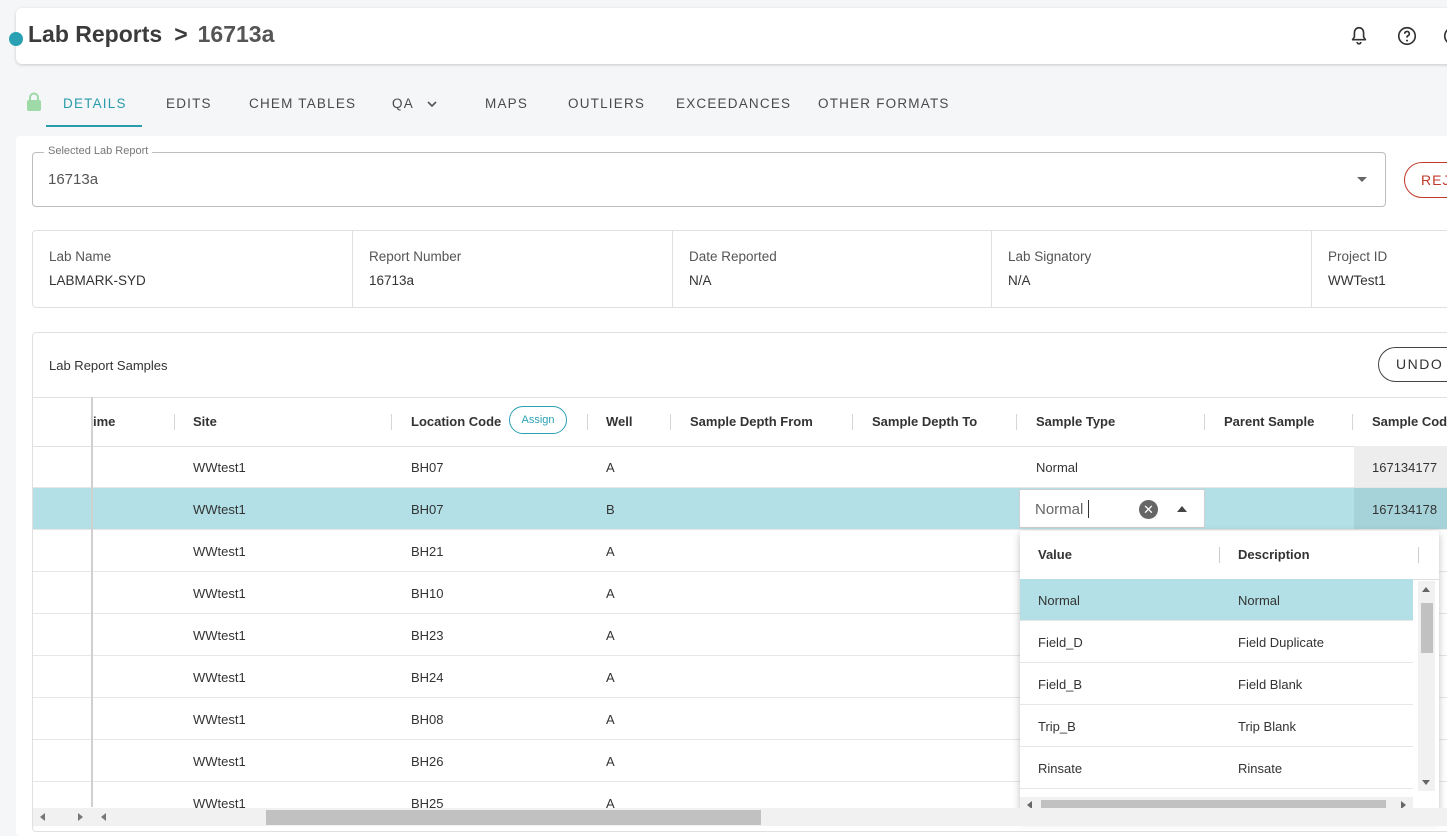  Describe the element at coordinates (1182, 509) in the screenshot. I see `caret-up-icon` at that location.